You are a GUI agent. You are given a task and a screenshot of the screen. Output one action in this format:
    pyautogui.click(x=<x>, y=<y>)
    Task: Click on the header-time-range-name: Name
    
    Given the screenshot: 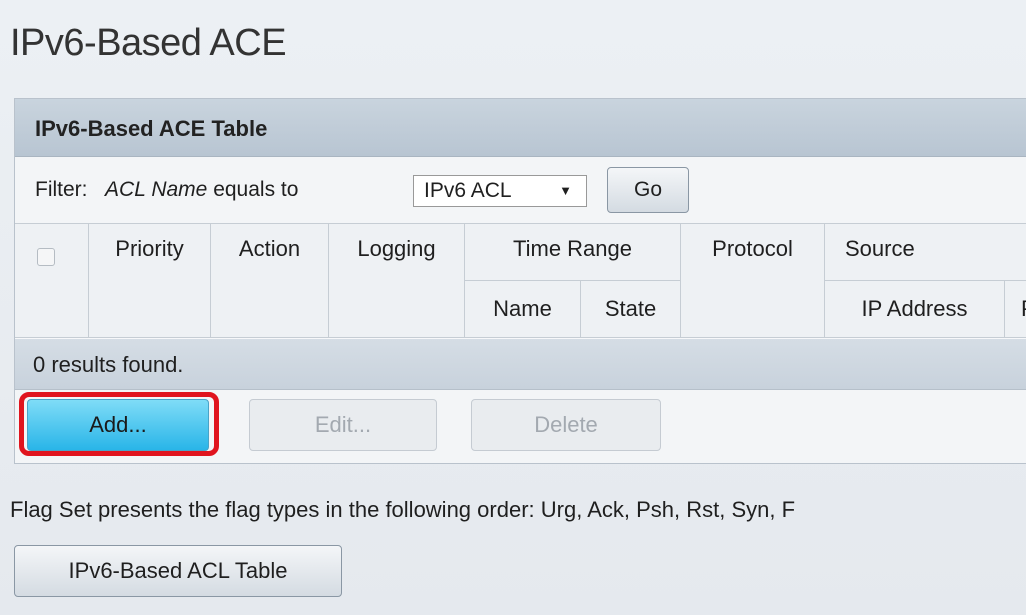 What is the action you would take?
    pyautogui.click(x=523, y=309)
    